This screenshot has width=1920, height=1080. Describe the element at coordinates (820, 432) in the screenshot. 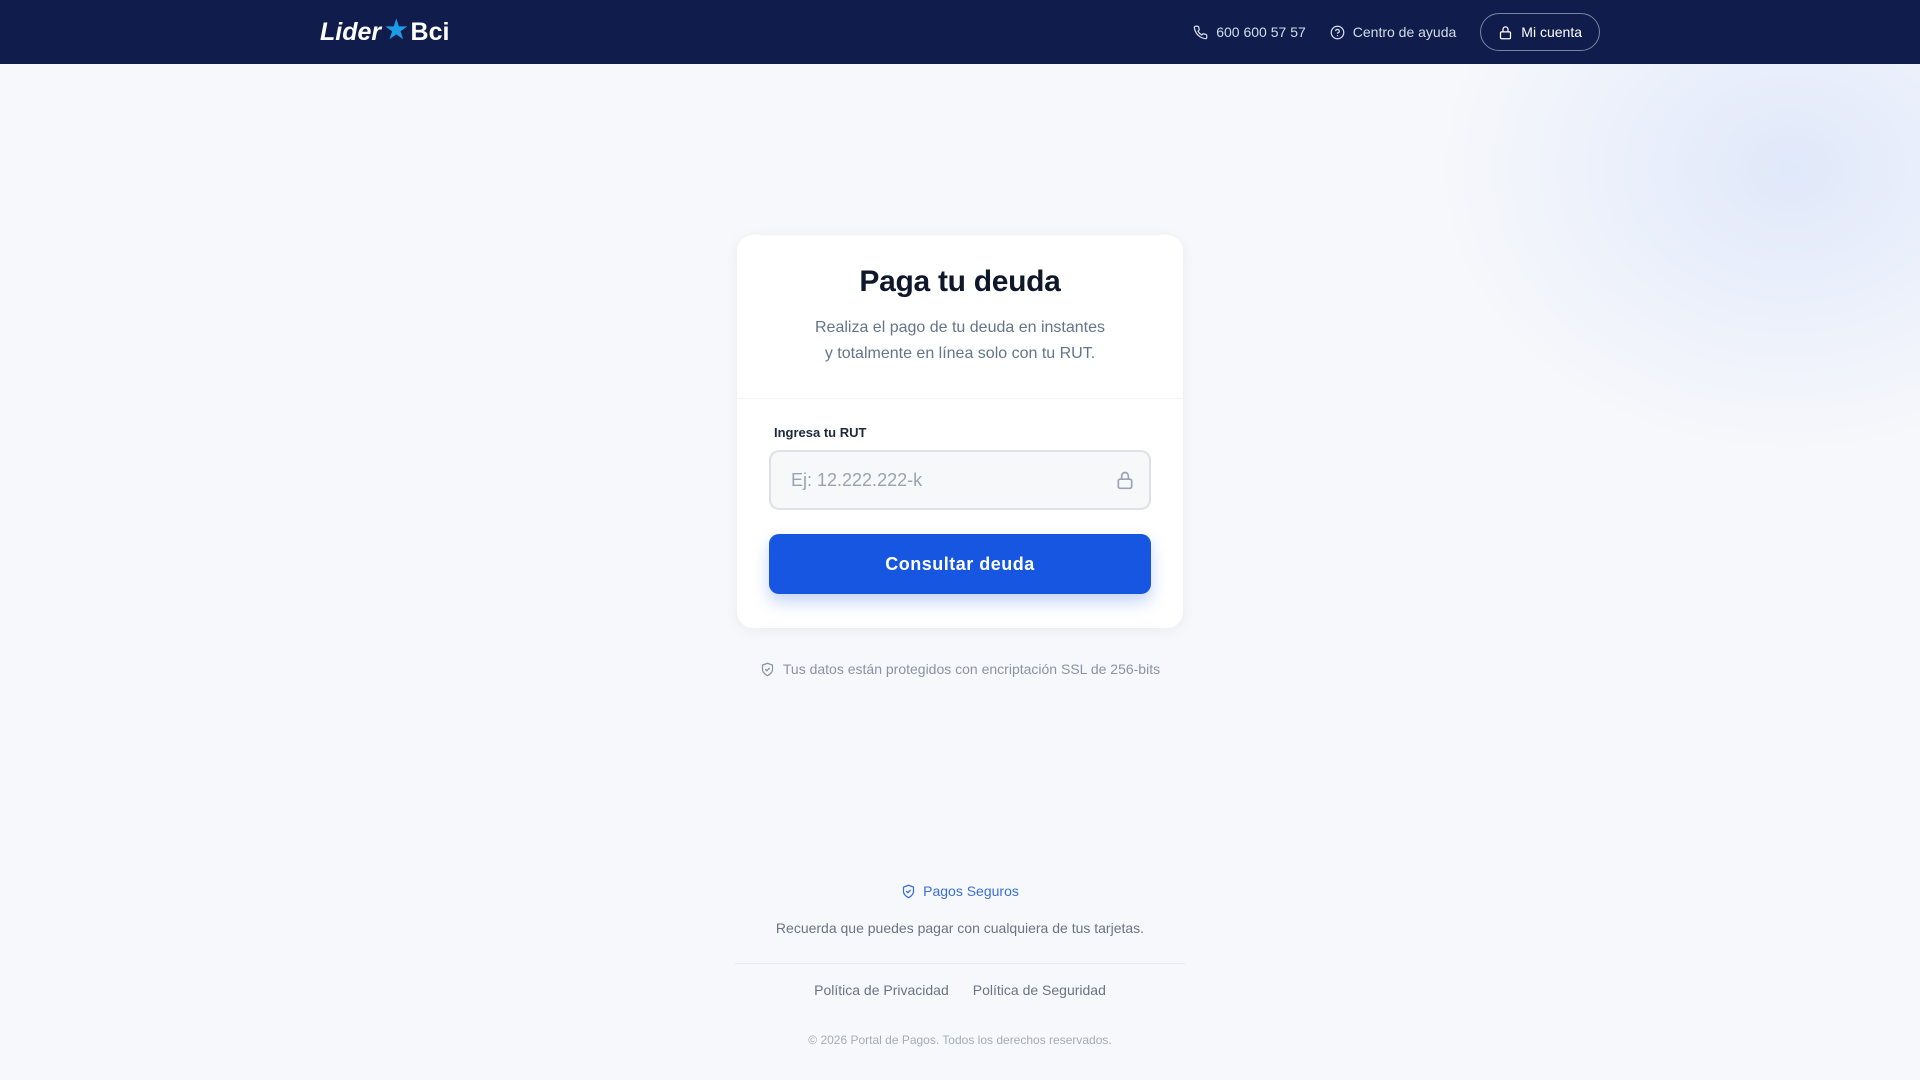

I see `rut-field-label: Ingresa tu RUT` at that location.